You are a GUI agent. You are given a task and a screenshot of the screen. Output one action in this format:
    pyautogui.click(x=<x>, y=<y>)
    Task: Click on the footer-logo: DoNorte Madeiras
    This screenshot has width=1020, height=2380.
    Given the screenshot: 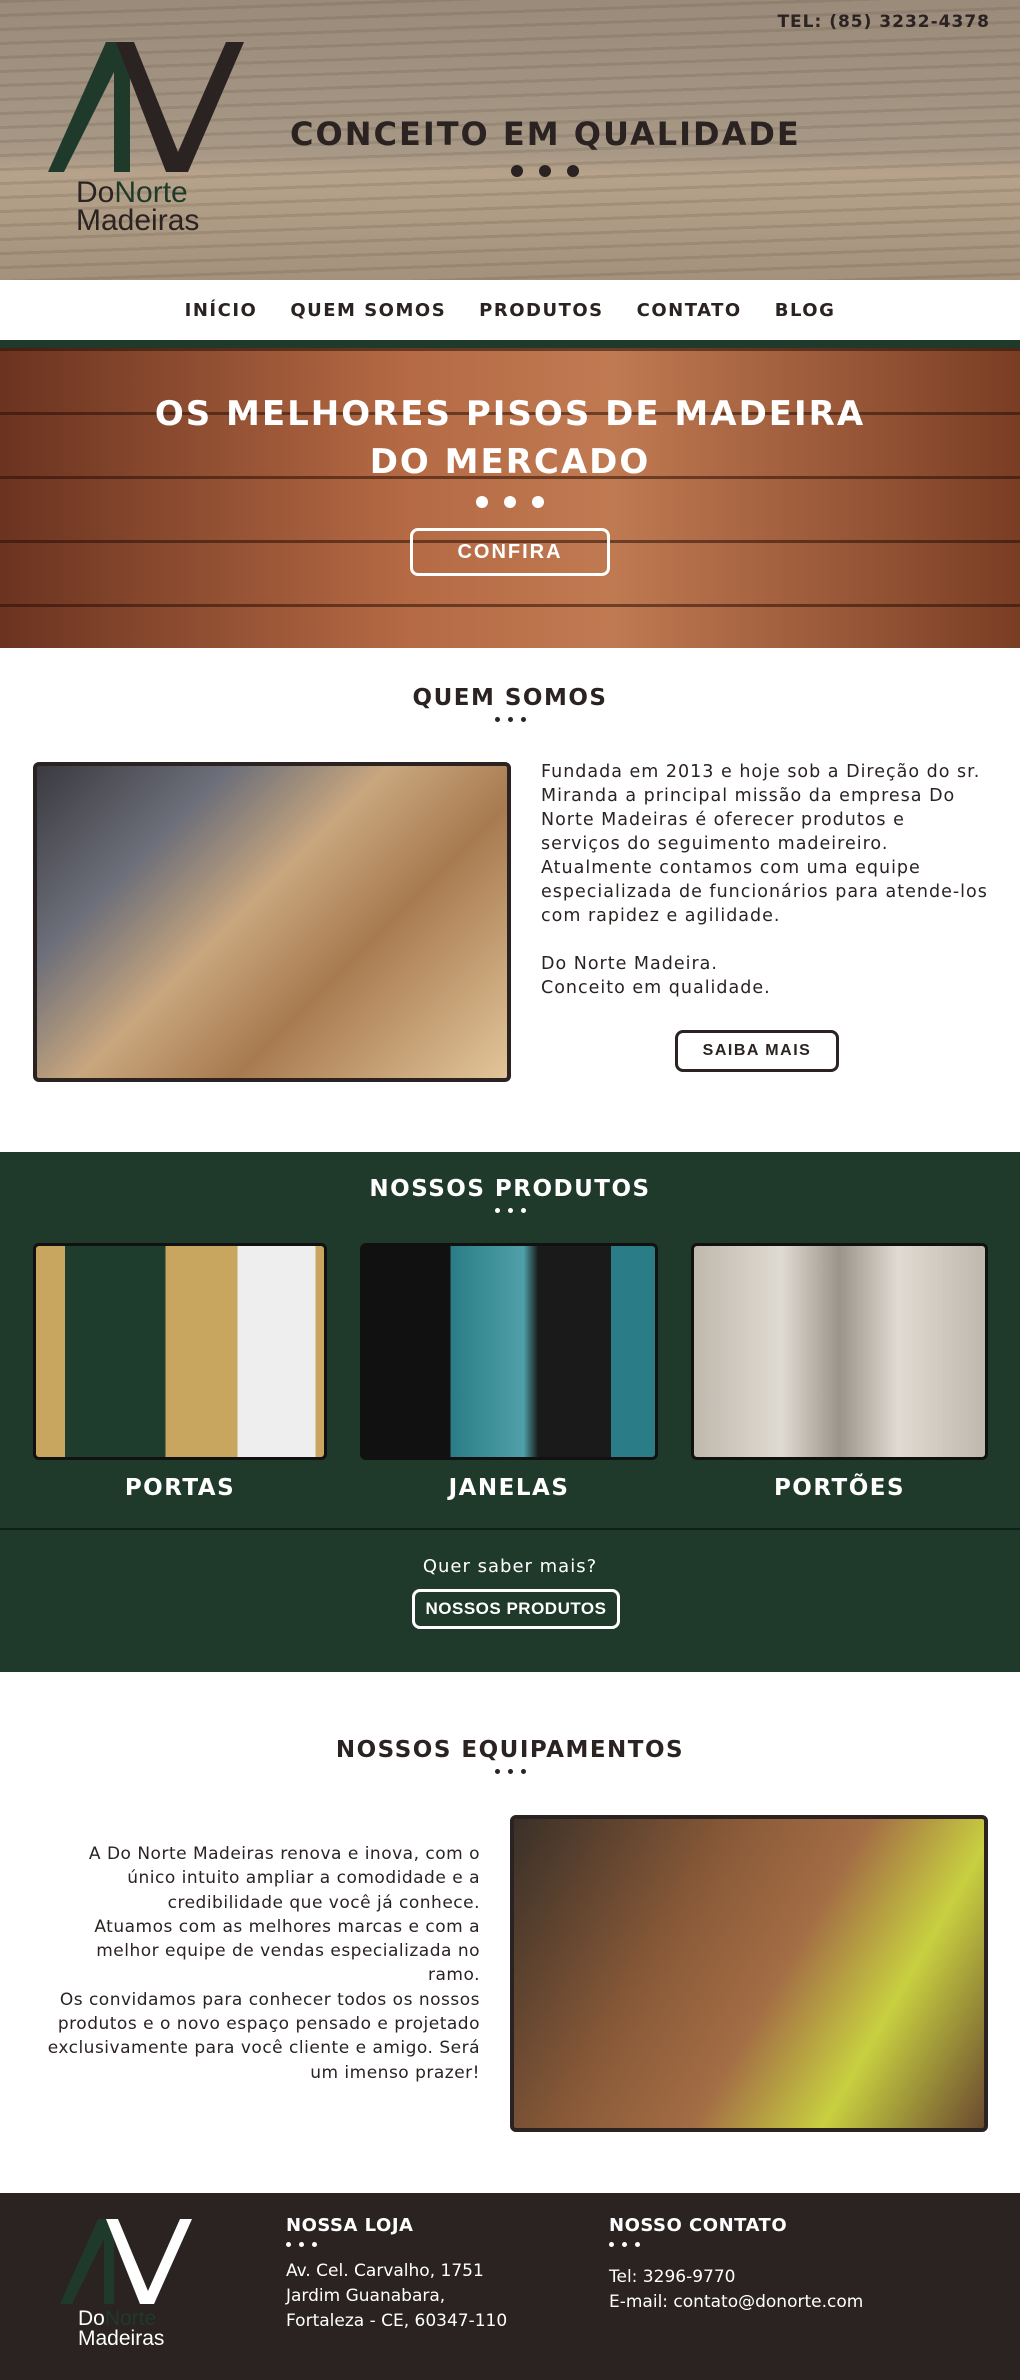 What is the action you would take?
    pyautogui.click(x=130, y=2284)
    